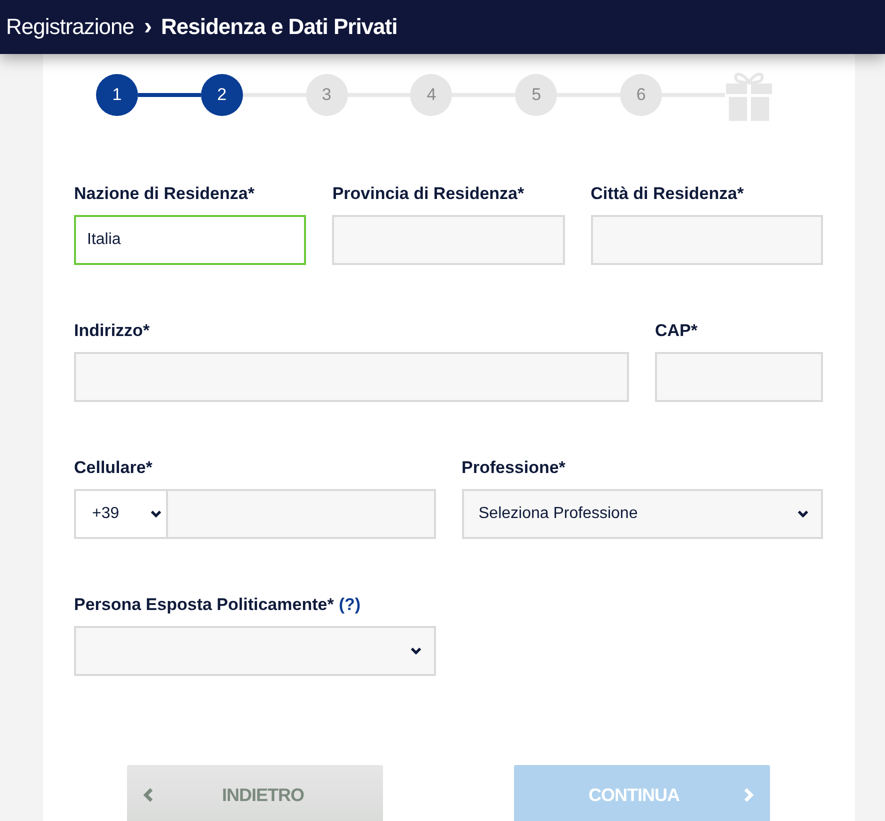 The image size is (885, 821). I want to click on field-label: Provincia di Residenza*, so click(429, 194).